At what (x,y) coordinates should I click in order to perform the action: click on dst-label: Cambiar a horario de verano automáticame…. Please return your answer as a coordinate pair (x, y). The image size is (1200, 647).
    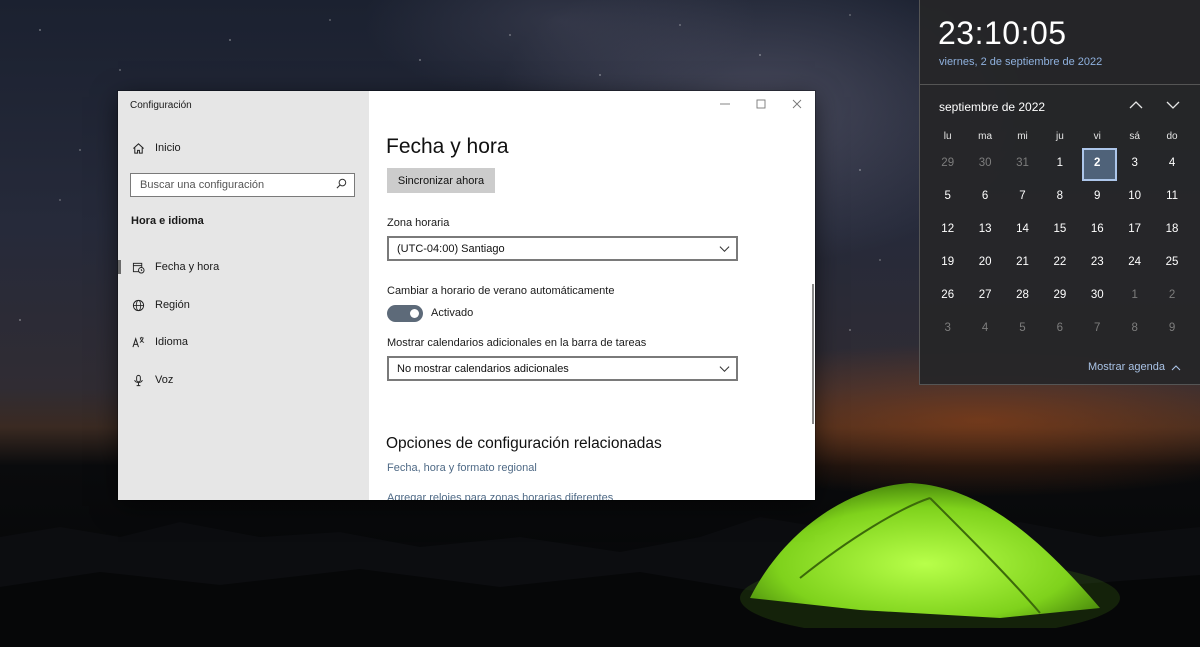
    Looking at the image, I should click on (501, 291).